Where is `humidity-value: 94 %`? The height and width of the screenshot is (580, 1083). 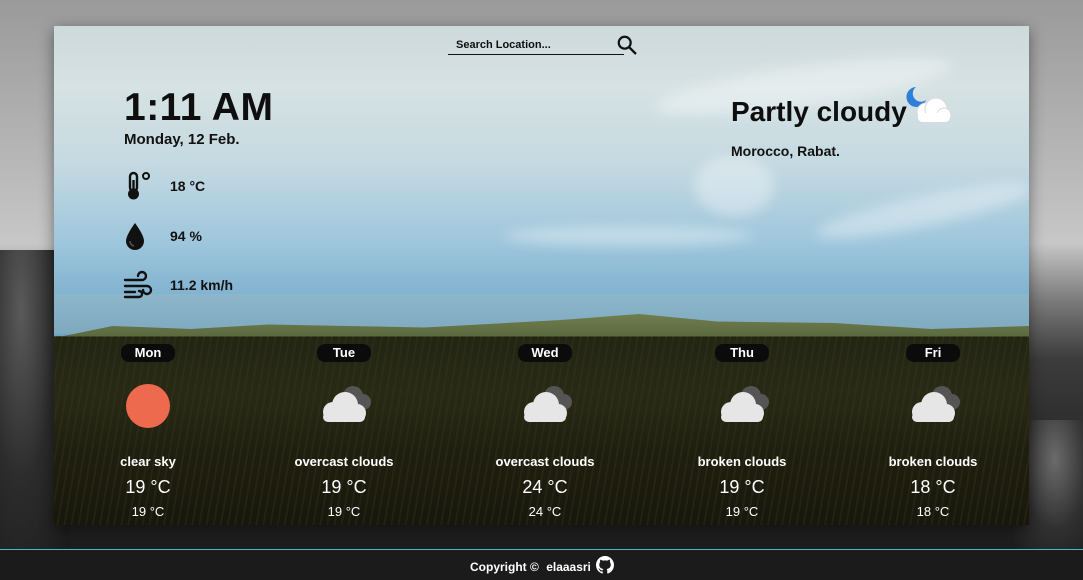
humidity-value: 94 % is located at coordinates (186, 236).